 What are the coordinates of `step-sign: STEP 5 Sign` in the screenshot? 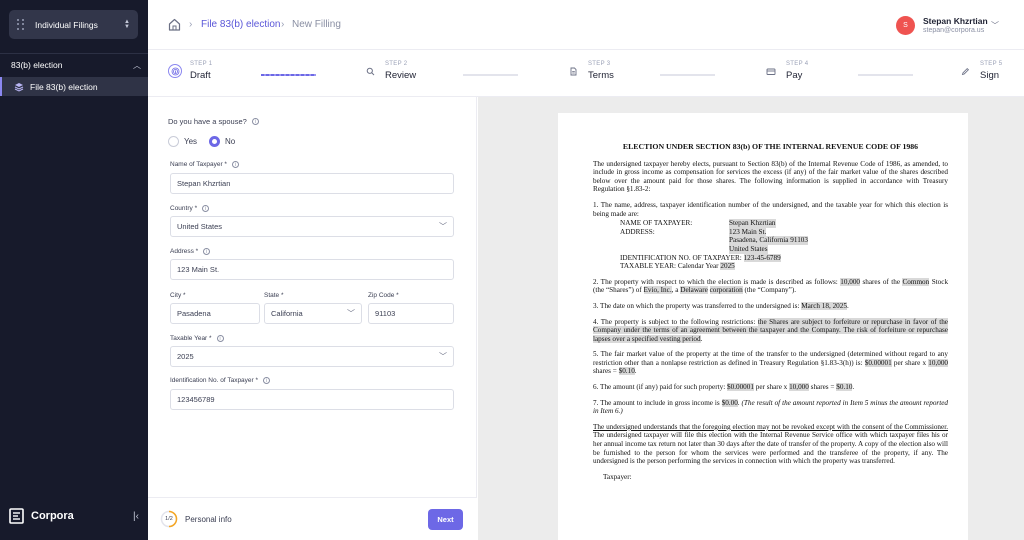 It's located at (980, 71).